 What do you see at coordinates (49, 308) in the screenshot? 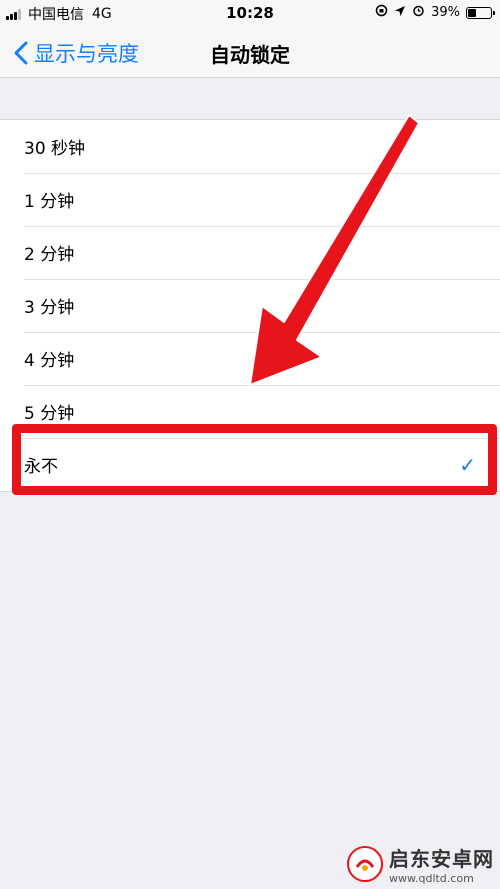
I see `option-label: 3 分钟` at bounding box center [49, 308].